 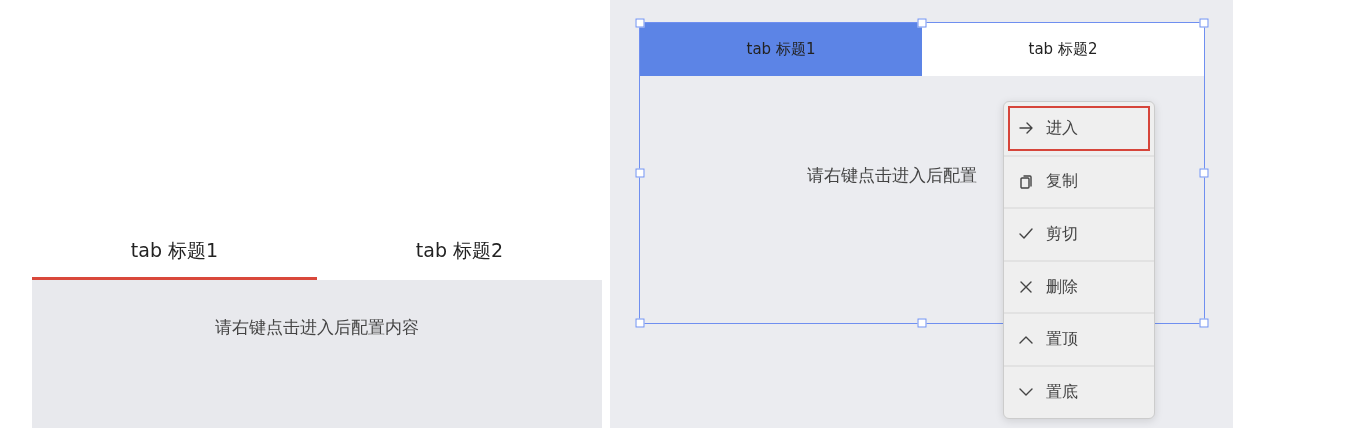 I want to click on menu-item: 复制, so click(x=1079, y=181).